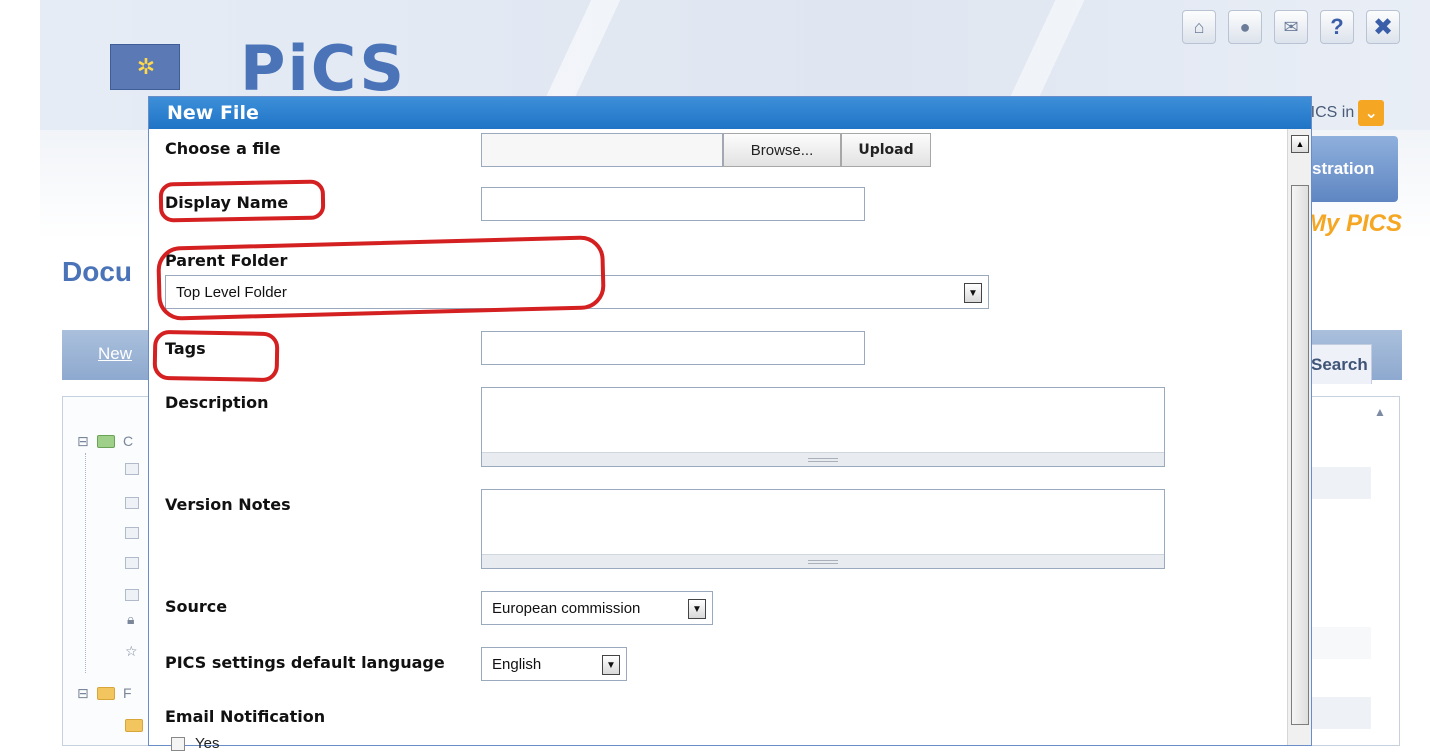 Image resolution: width=1430 pixels, height=752 pixels. I want to click on close-icon: ✖, so click(1383, 27).